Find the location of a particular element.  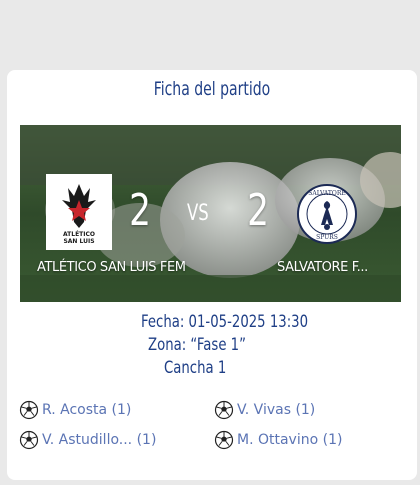

deer-emblem-icon: ATLÉTICO SAN LUIS is located at coordinates (79, 214).